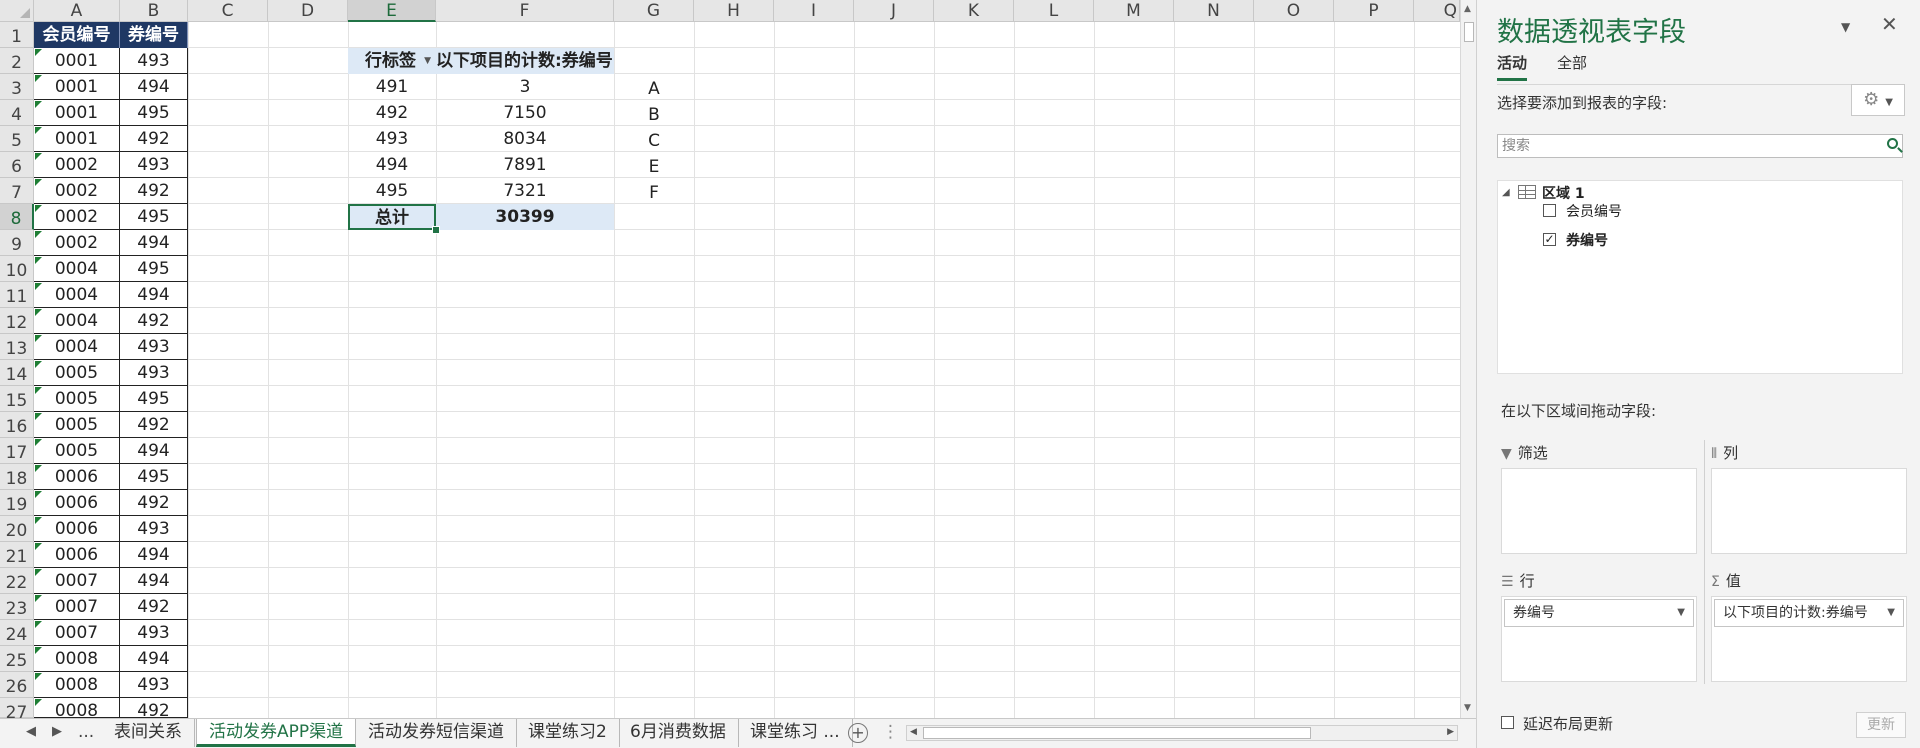 This screenshot has height=748, width=1920. What do you see at coordinates (308, 11) in the screenshot?
I see `column-header-d: D` at bounding box center [308, 11].